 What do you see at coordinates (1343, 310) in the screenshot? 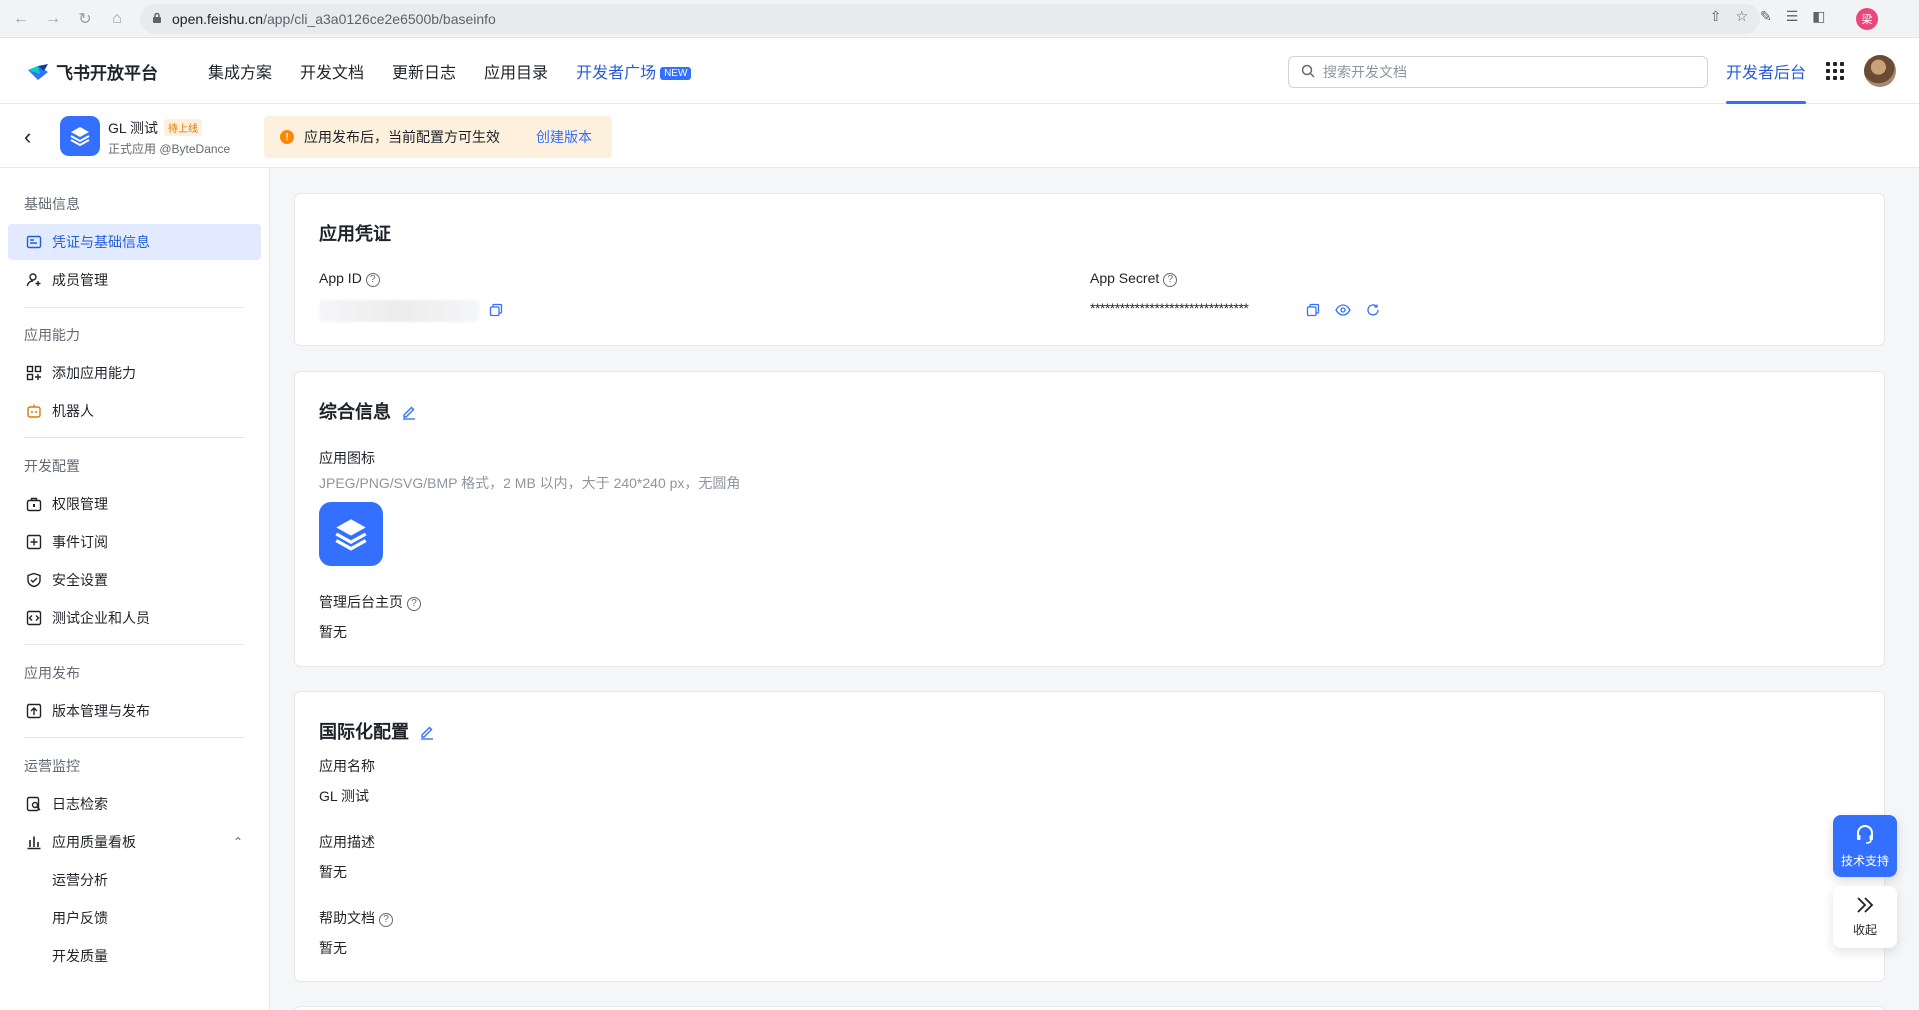
I see `eye-icon` at bounding box center [1343, 310].